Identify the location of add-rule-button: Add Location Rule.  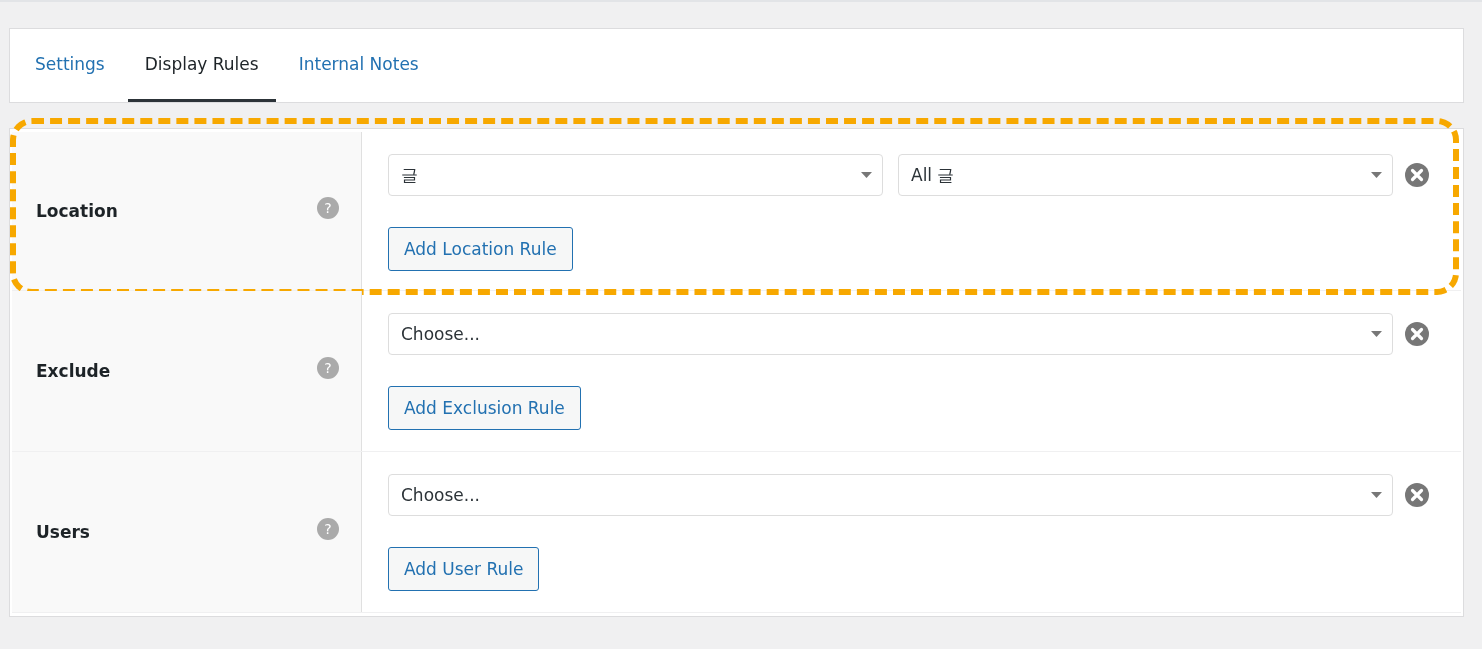
(480, 249).